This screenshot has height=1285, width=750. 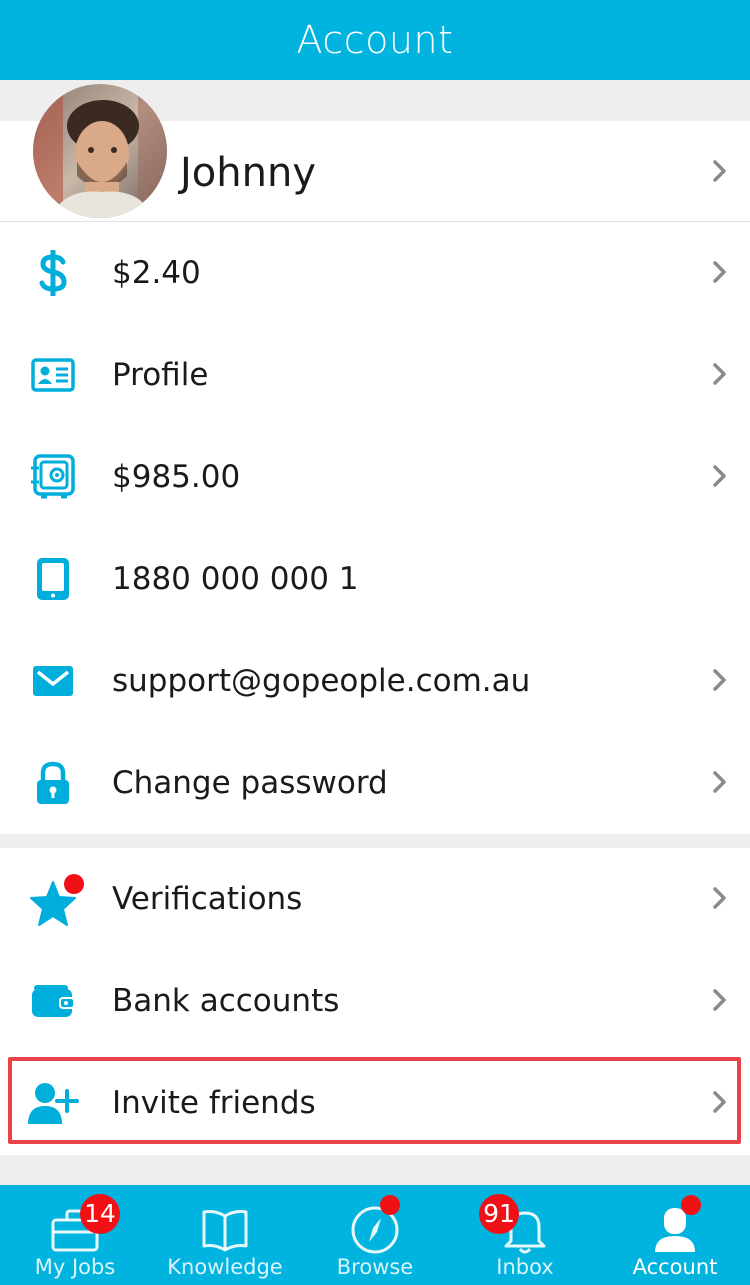 What do you see at coordinates (53, 375) in the screenshot?
I see `id-card-icon` at bounding box center [53, 375].